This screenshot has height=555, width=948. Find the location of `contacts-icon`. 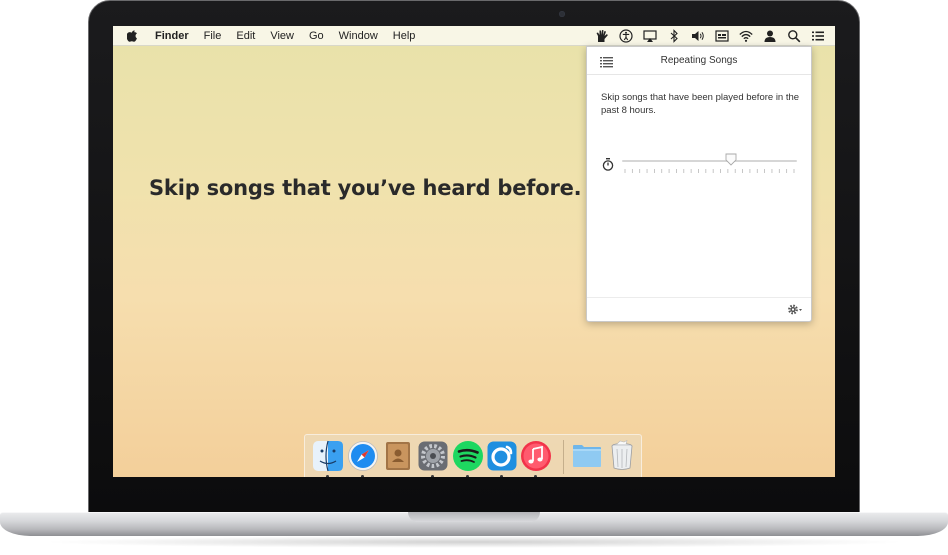

contacts-icon is located at coordinates (398, 456).